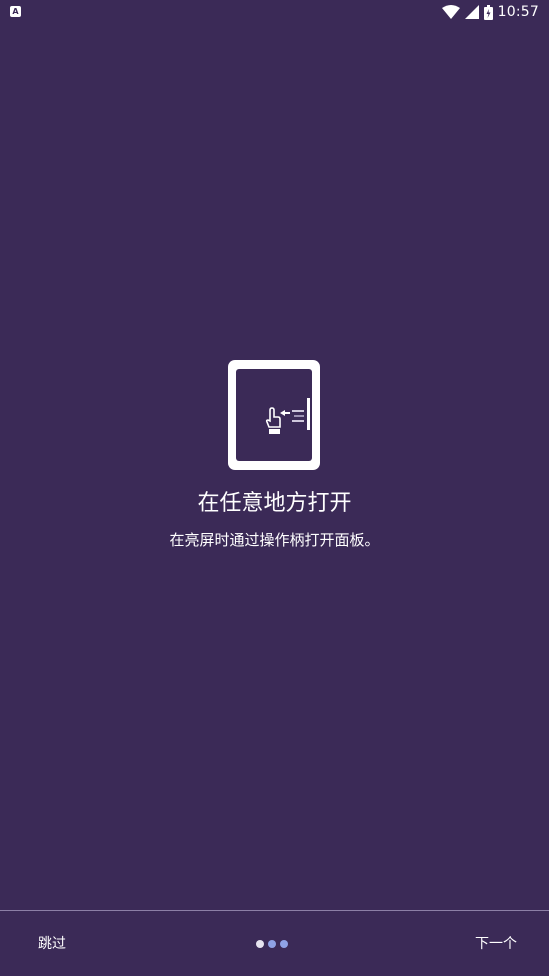 This screenshot has height=976, width=549. I want to click on page-indicator, so click(276, 944).